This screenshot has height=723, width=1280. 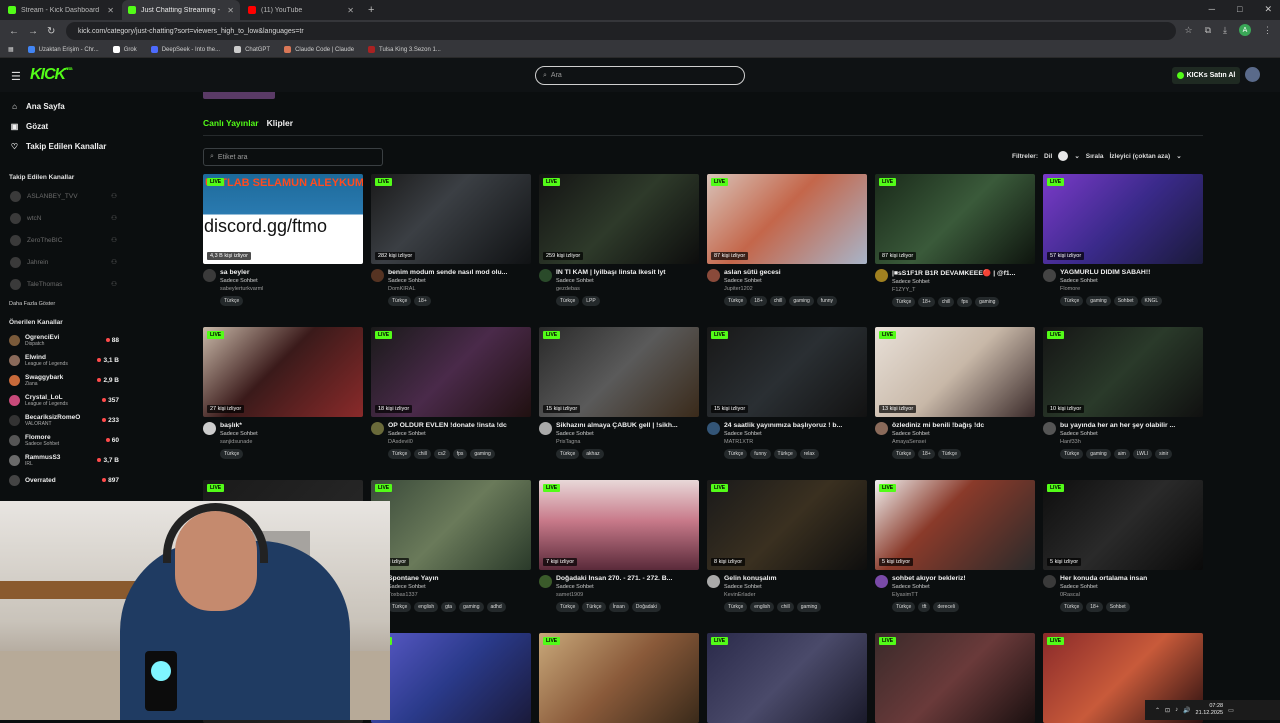 I want to click on stream-thumbnail: LIVE 27 kişi izliyor, so click(x=283, y=372).